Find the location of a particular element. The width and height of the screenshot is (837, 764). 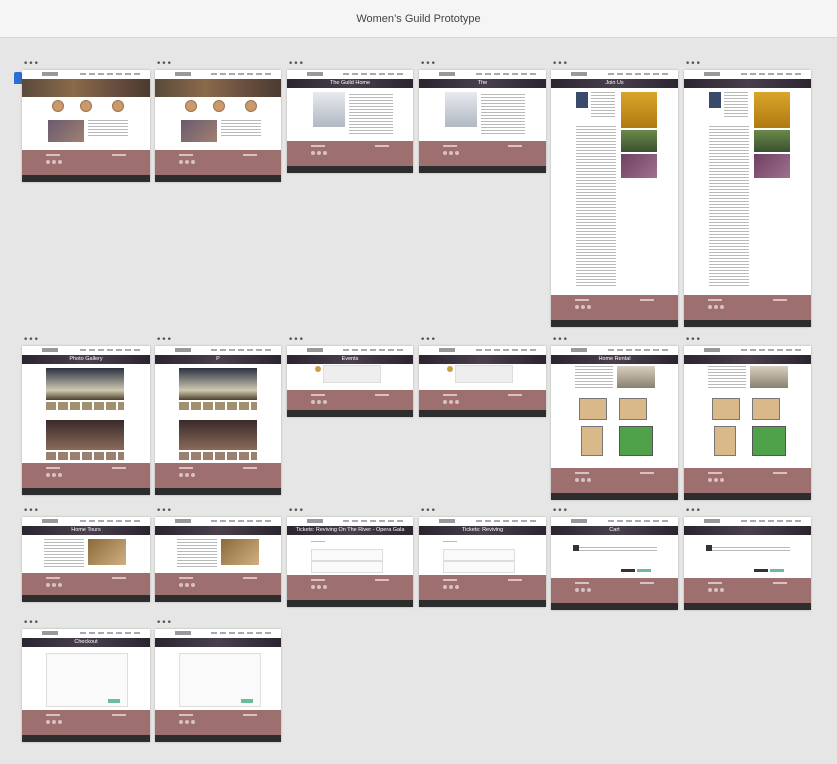

portrait-photo is located at coordinates (582, 100).